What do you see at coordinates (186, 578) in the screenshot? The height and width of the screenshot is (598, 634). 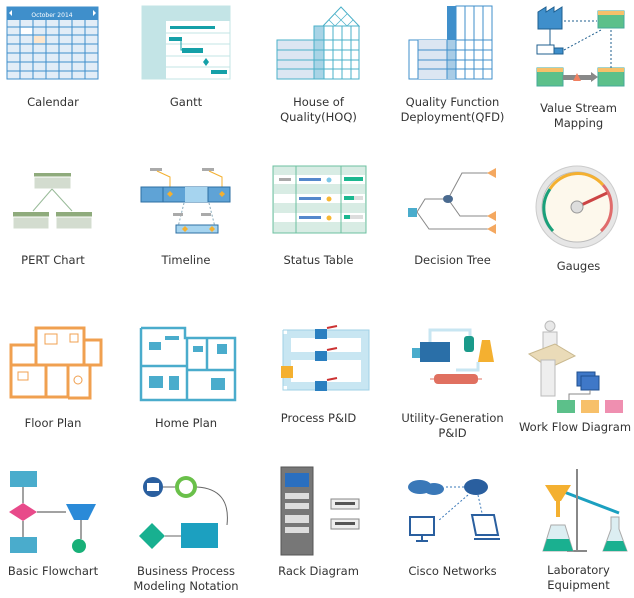 I see `template-label: Business Process Modeling Notation` at bounding box center [186, 578].